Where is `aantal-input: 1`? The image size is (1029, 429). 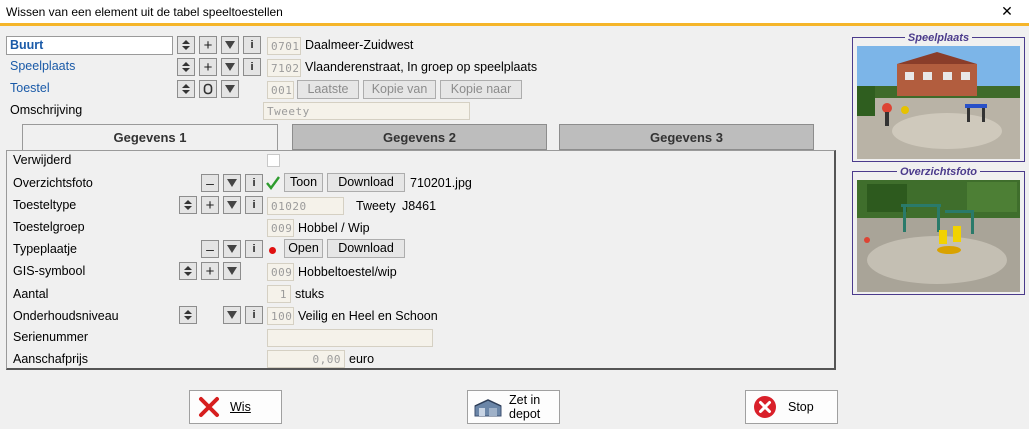
aantal-input: 1 is located at coordinates (279, 294).